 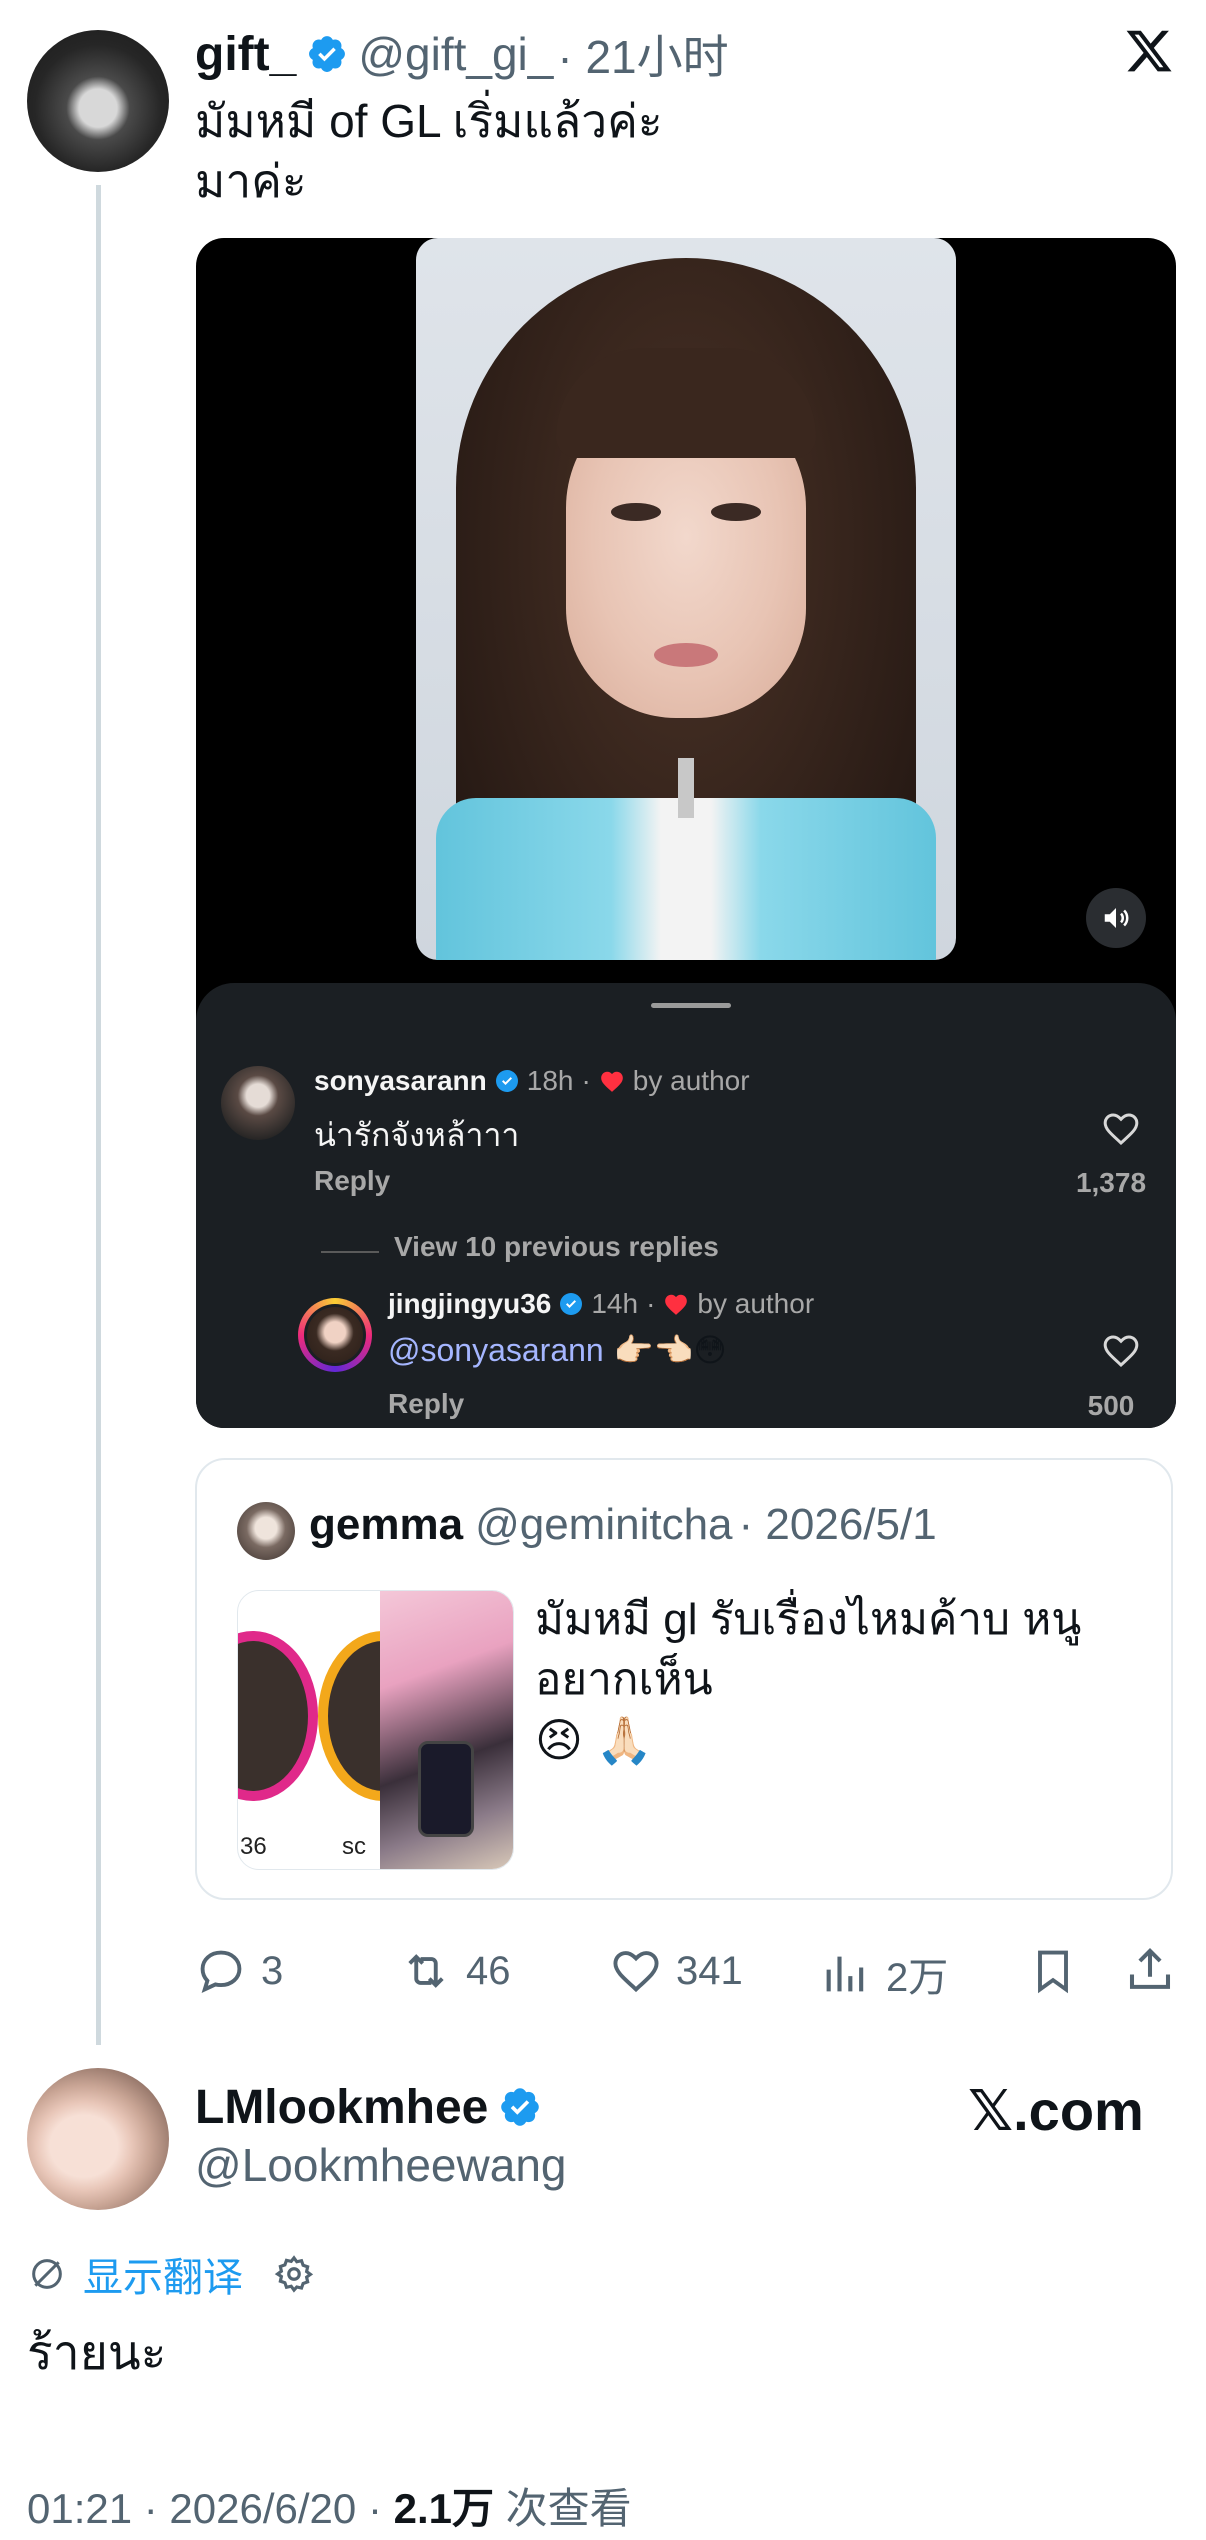 I want to click on quoted-tweet-date: · 2026/5/1, so click(x=837, y=1524).